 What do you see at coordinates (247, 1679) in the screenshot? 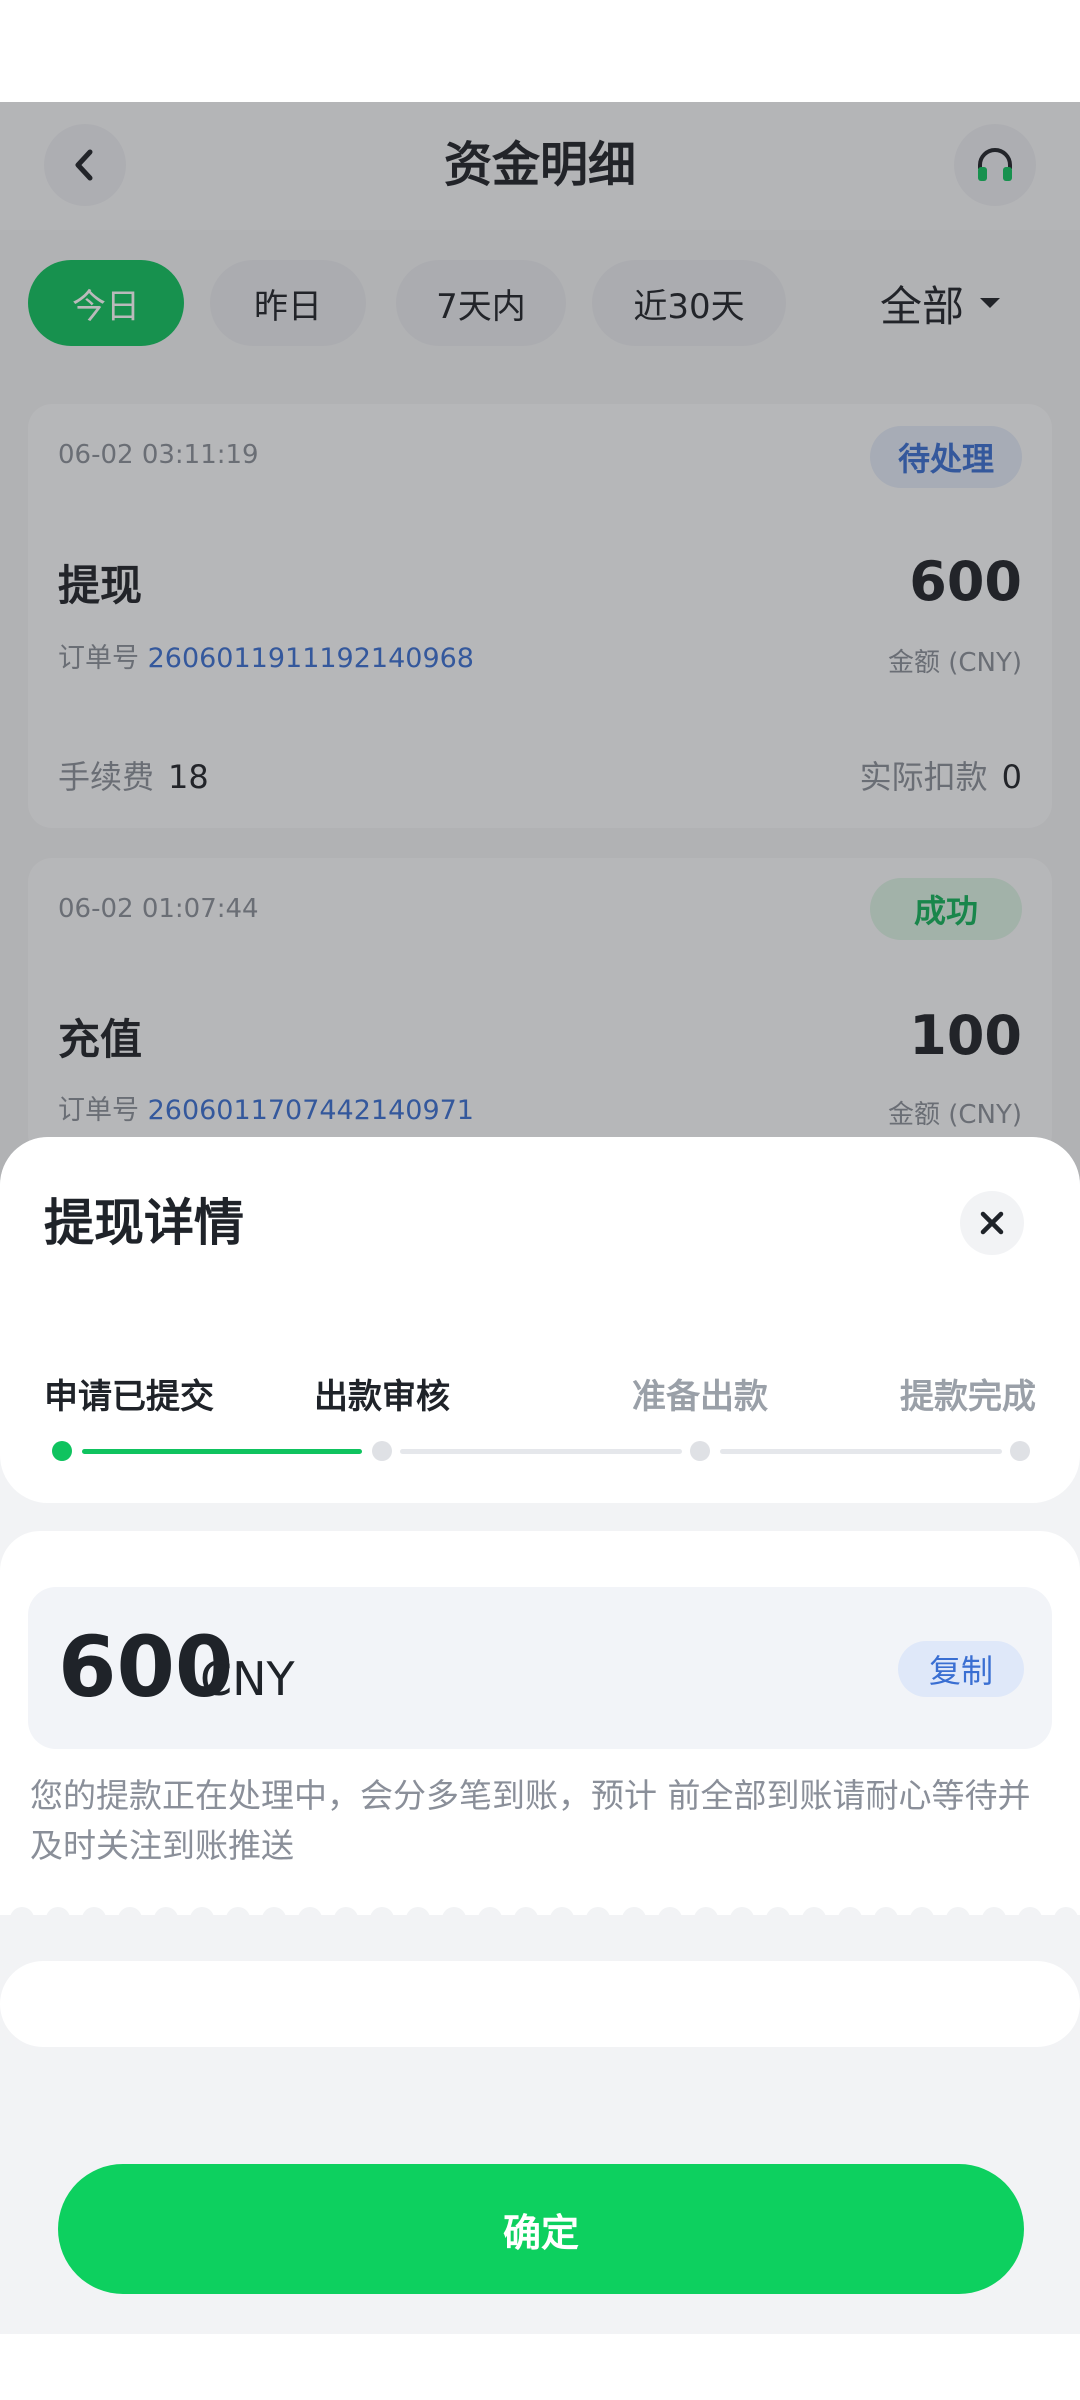
I see `amount-unit: CNY` at bounding box center [247, 1679].